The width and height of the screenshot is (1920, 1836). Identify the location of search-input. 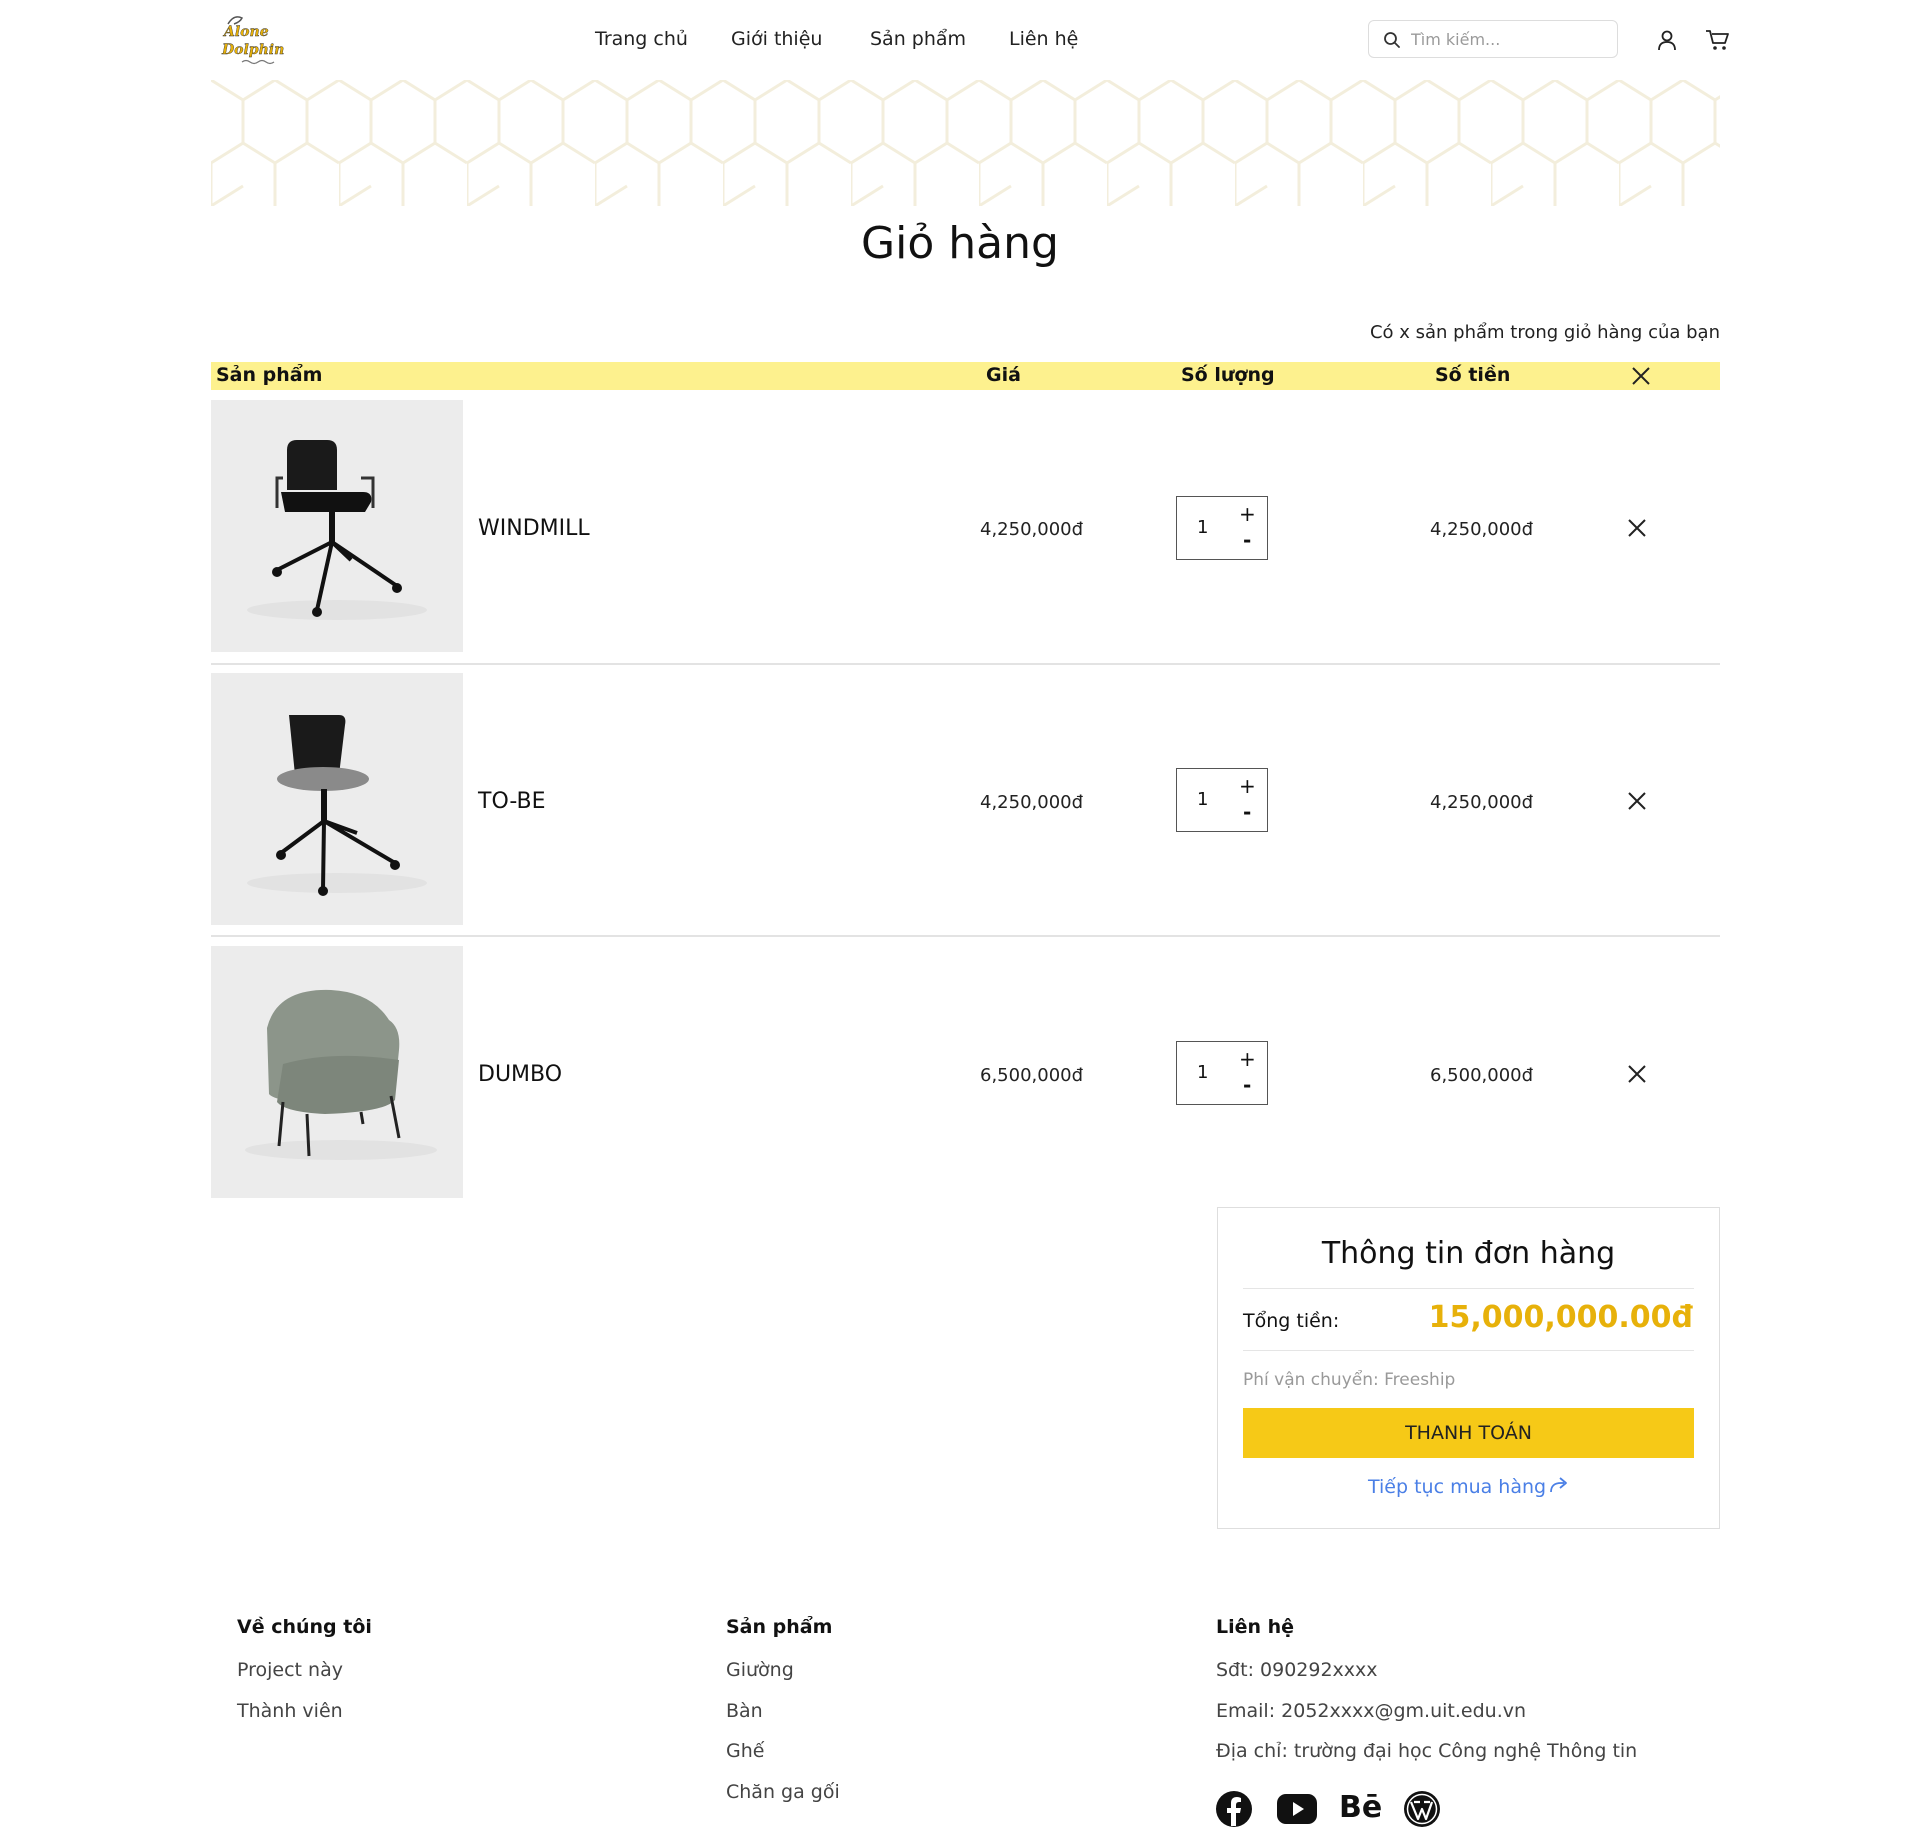
(1511, 39).